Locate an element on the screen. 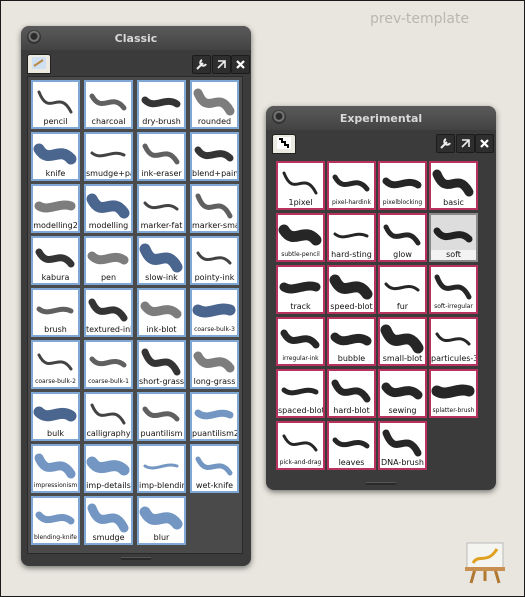 The width and height of the screenshot is (525, 597). brush-label: small-blot is located at coordinates (402, 359).